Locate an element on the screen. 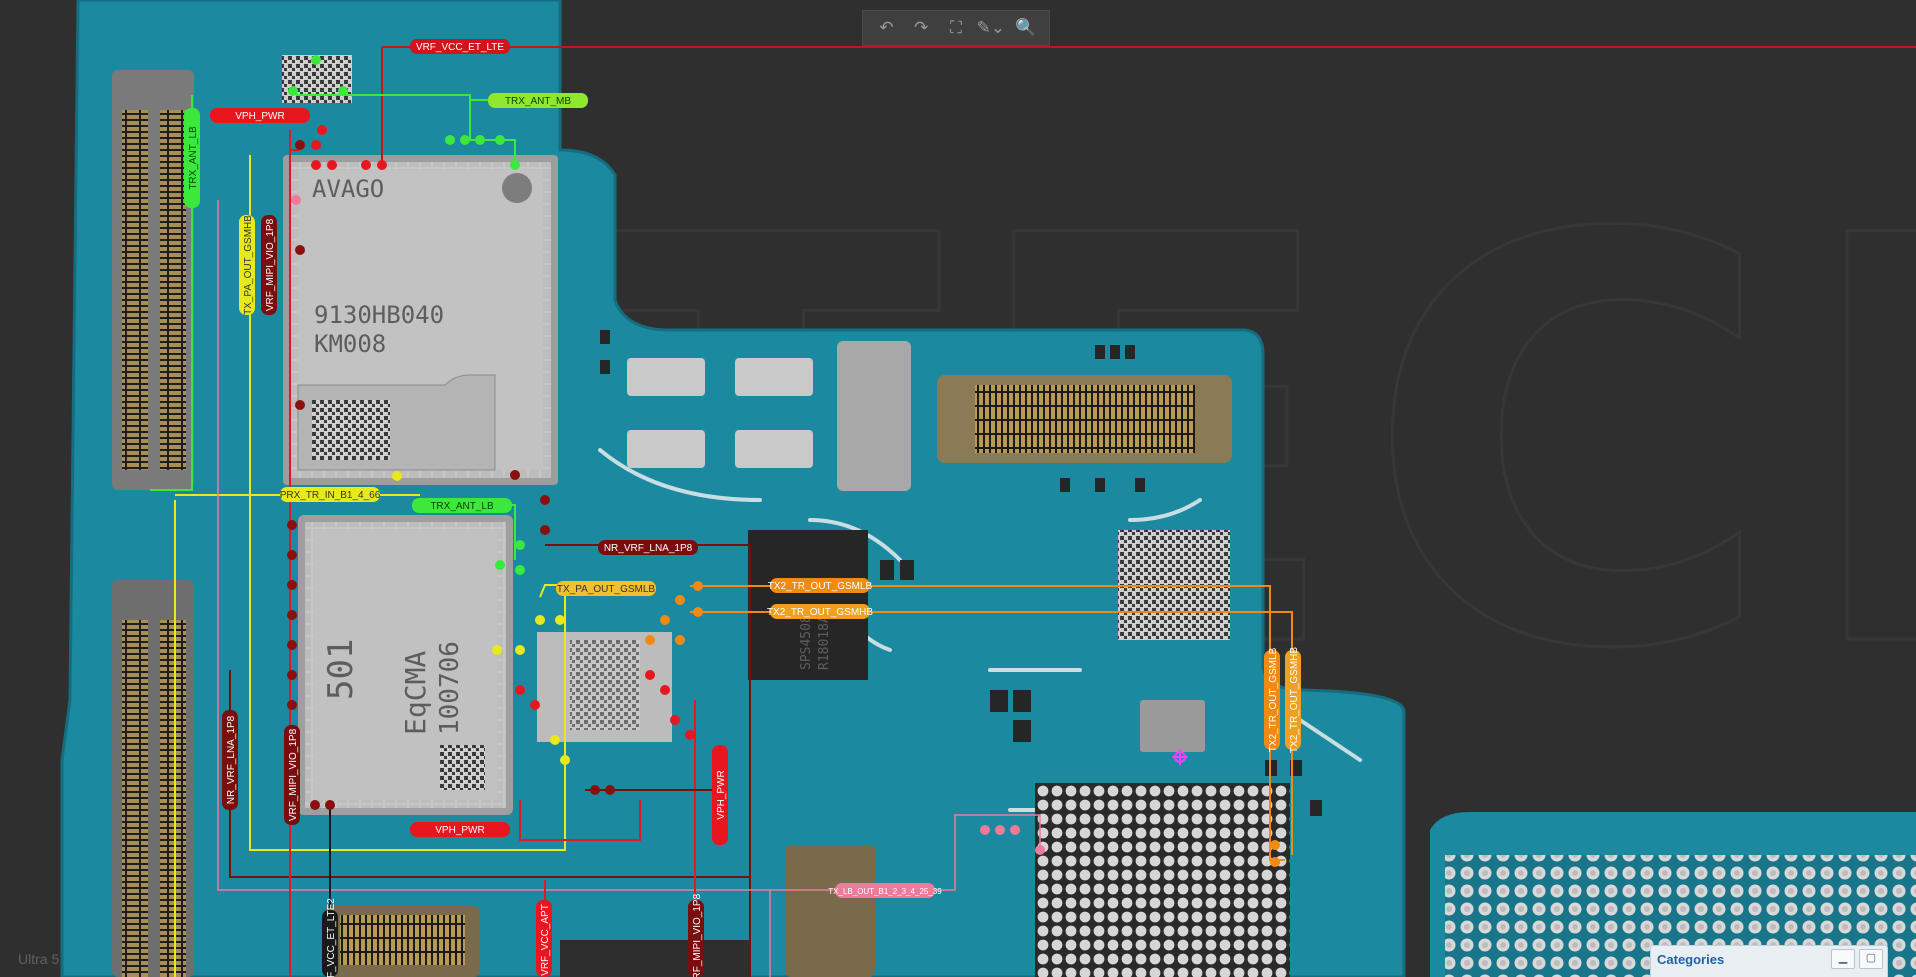 This screenshot has width=1916, height=977. power-ic-line1: SPS4508 is located at coordinates (806, 642).